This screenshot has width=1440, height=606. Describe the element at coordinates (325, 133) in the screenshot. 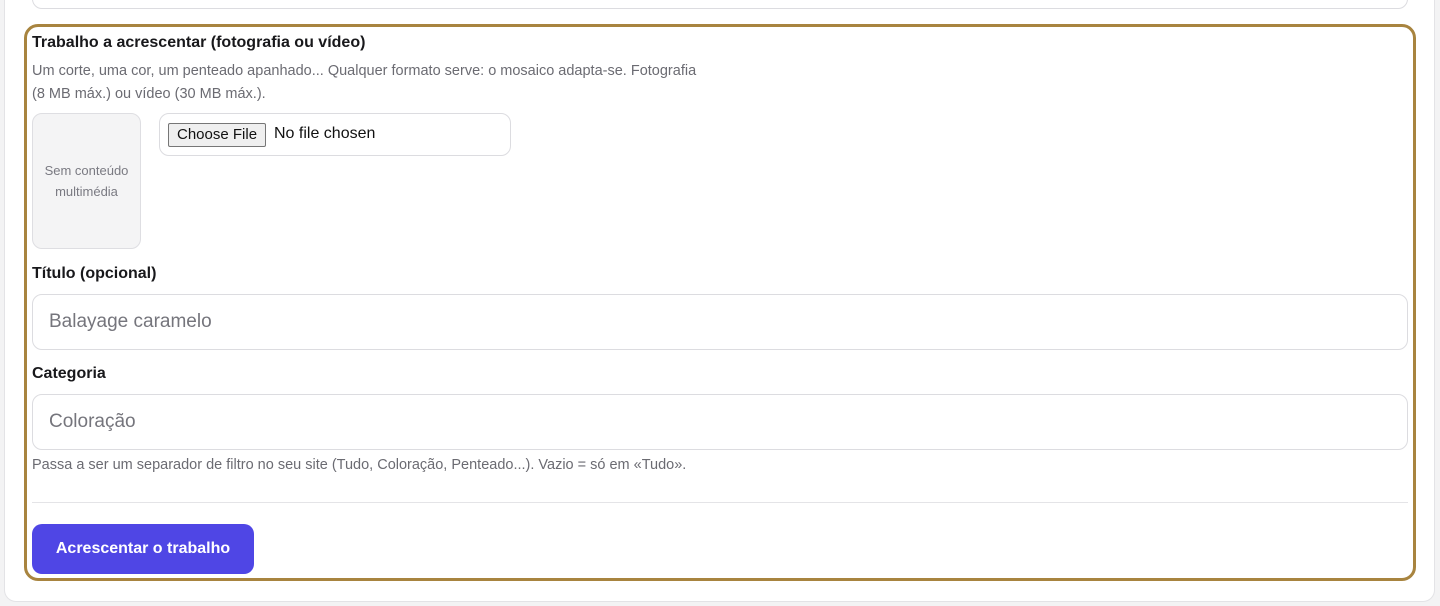

I see `file-status-text: No file chosen` at that location.